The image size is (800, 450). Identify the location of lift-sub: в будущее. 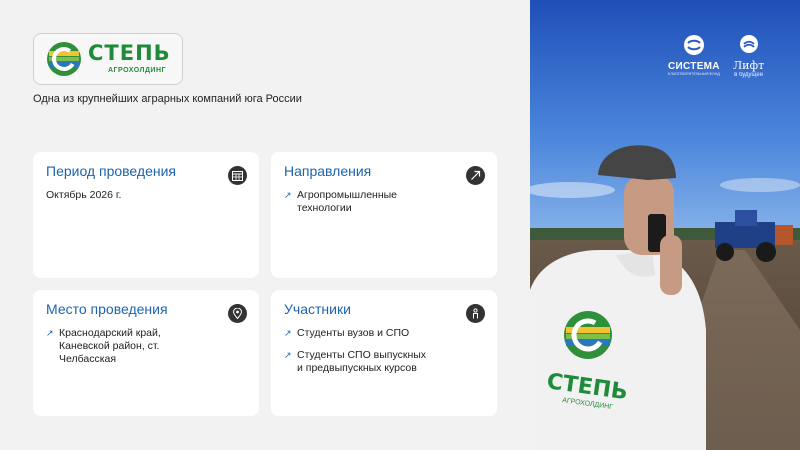
(749, 75).